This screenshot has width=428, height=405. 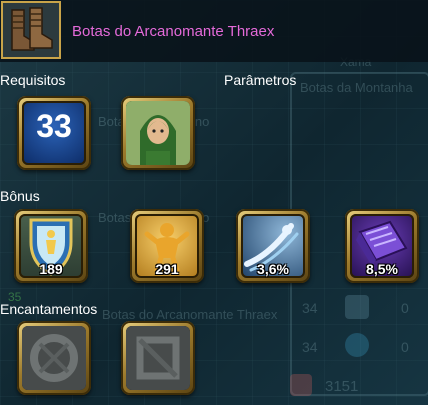 I want to click on bonus-slot-defense: 189, so click(x=51, y=246).